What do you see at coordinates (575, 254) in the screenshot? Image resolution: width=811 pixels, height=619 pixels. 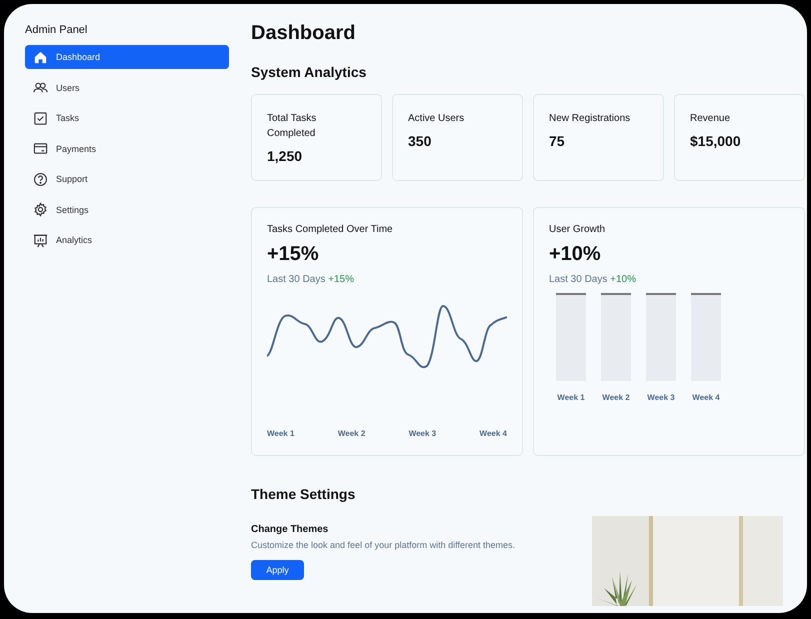 I see `chart-value: +10%` at bounding box center [575, 254].